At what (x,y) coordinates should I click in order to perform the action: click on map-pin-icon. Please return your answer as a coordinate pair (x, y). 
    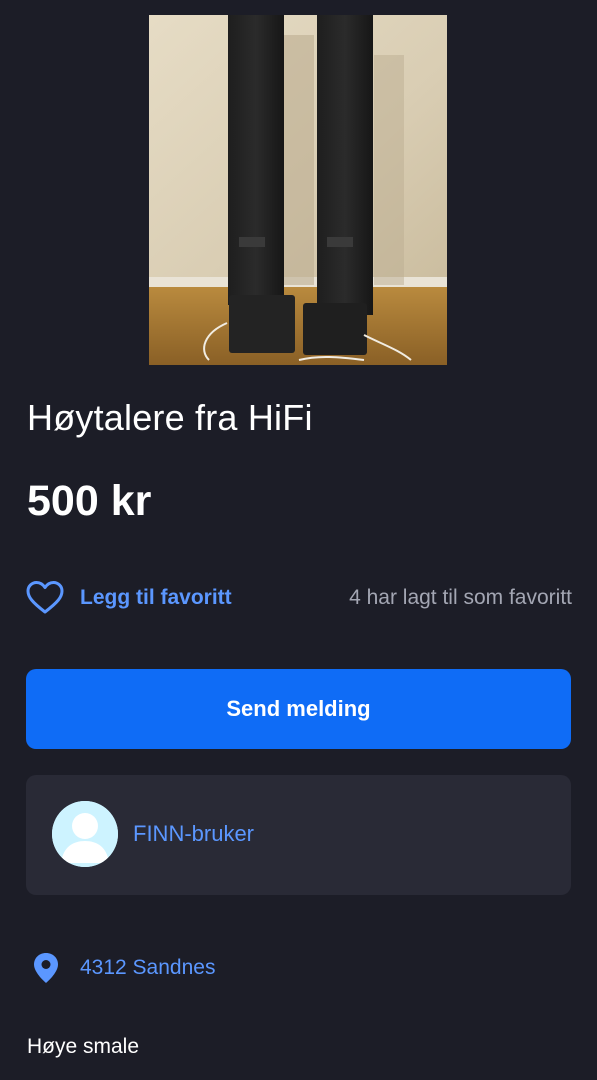
    Looking at the image, I should click on (46, 968).